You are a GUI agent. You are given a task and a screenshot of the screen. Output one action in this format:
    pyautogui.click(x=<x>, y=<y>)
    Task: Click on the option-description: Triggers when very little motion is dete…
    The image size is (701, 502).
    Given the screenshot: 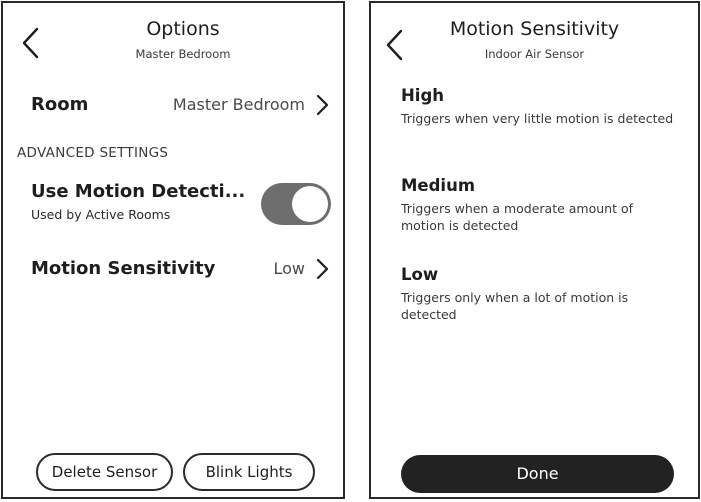 What is the action you would take?
    pyautogui.click(x=537, y=118)
    